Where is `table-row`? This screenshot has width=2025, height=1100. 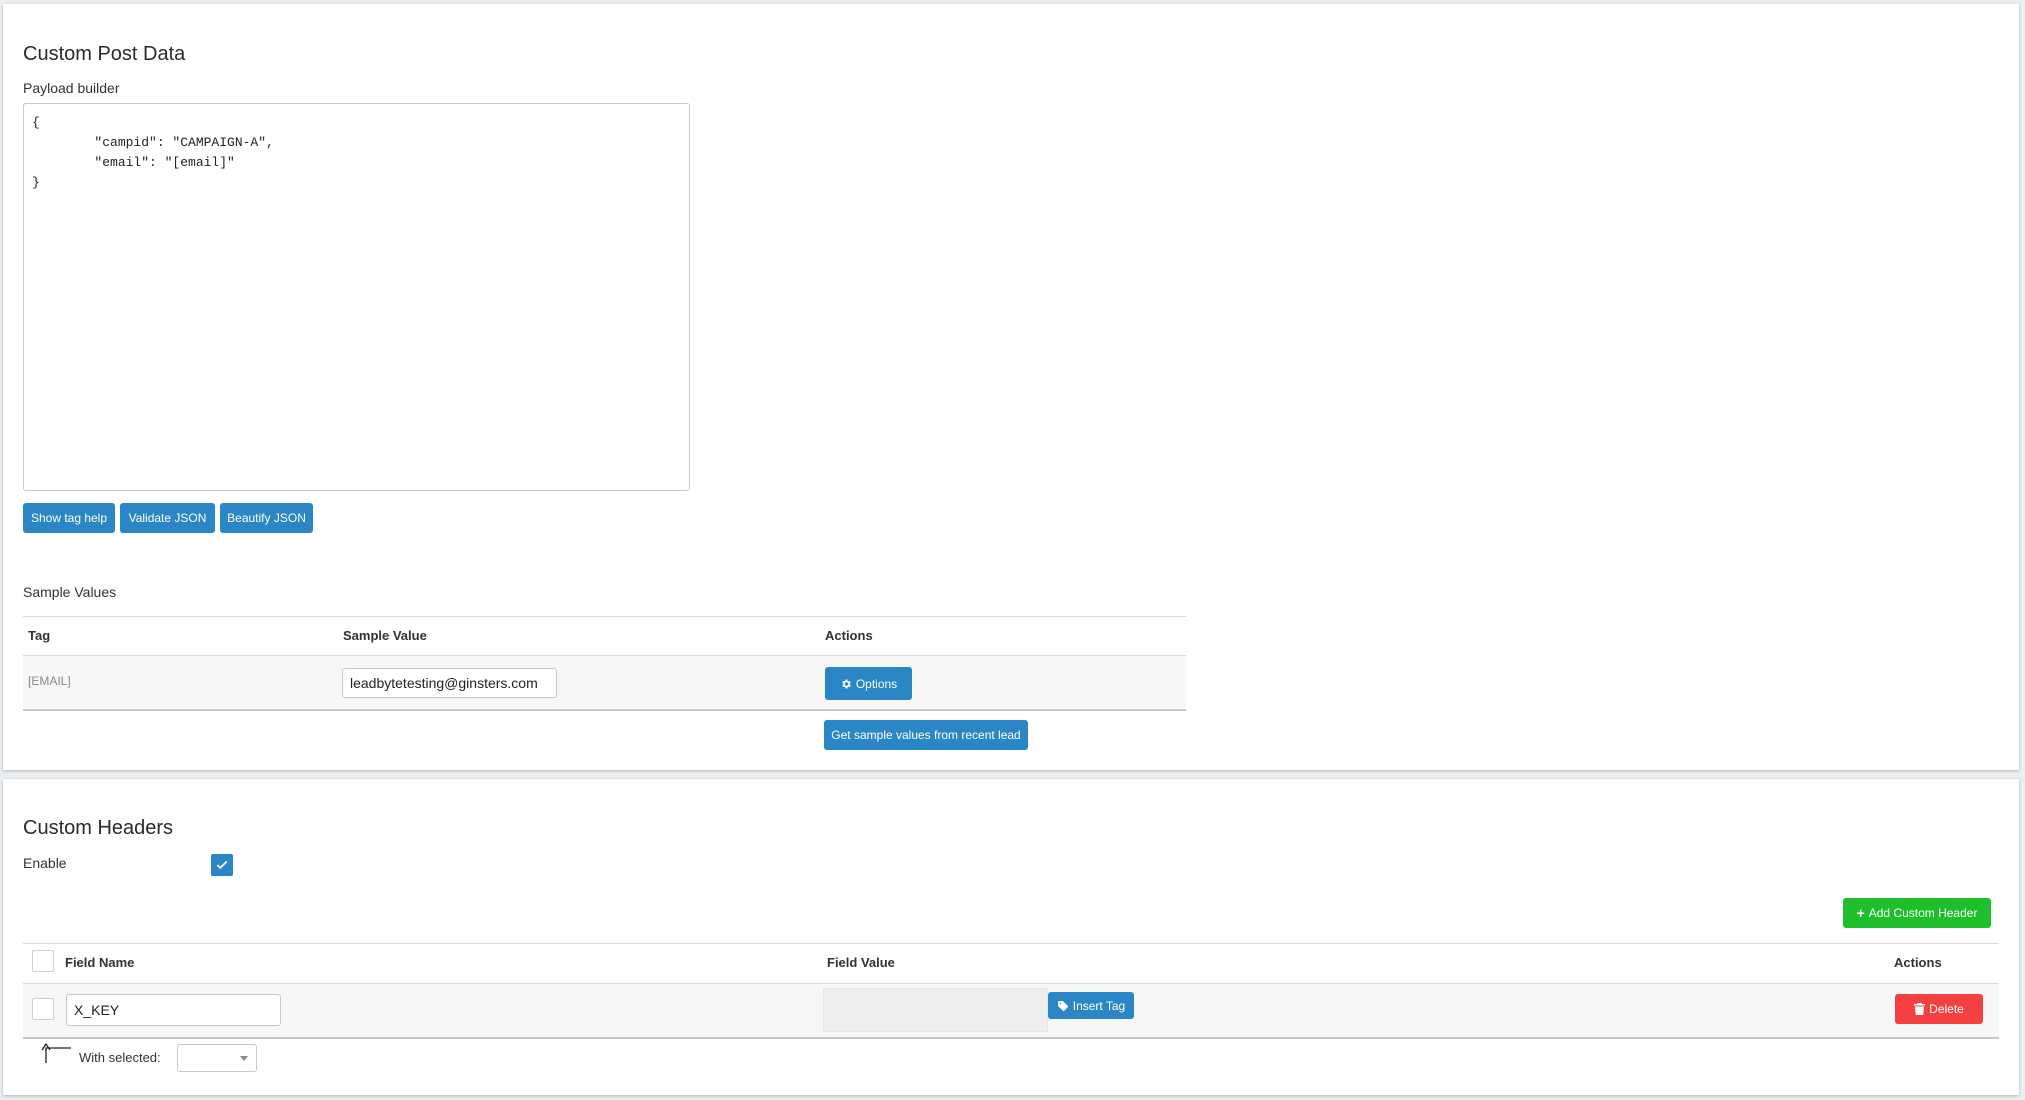 table-row is located at coordinates (604, 682).